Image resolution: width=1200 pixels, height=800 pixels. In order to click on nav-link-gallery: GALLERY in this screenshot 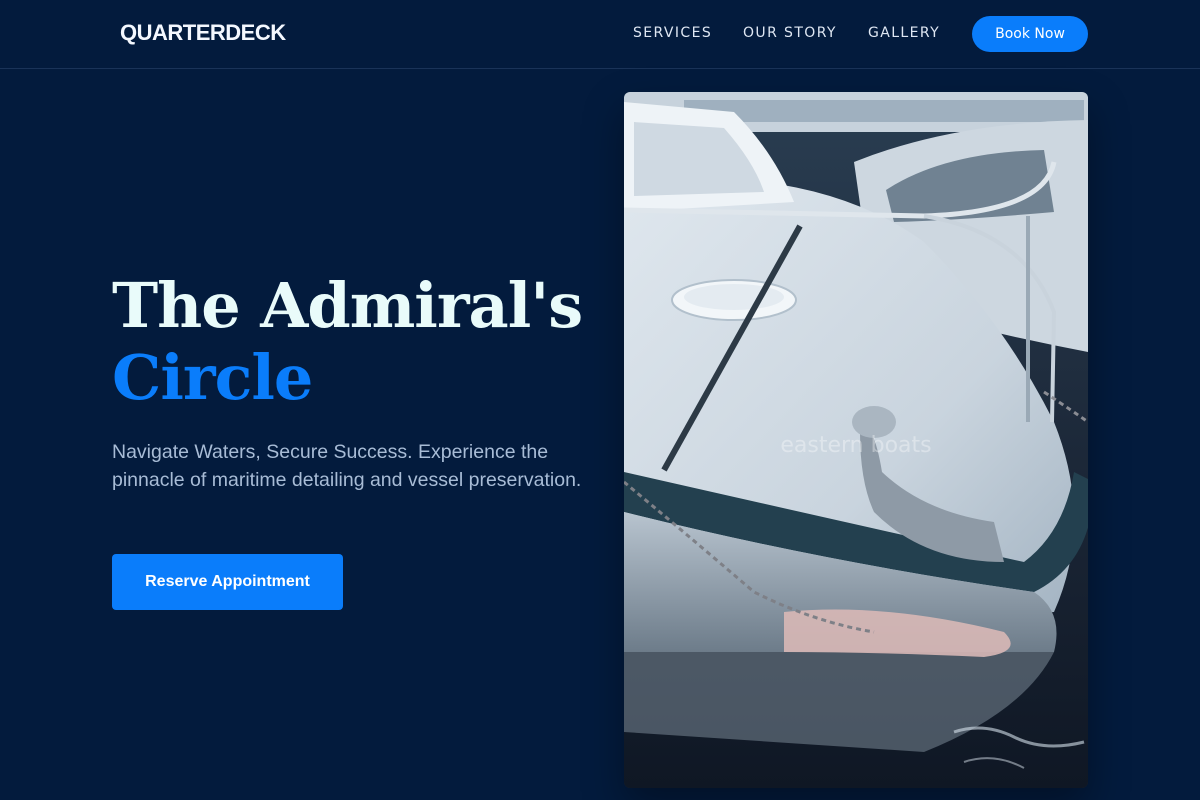, I will do `click(904, 33)`.